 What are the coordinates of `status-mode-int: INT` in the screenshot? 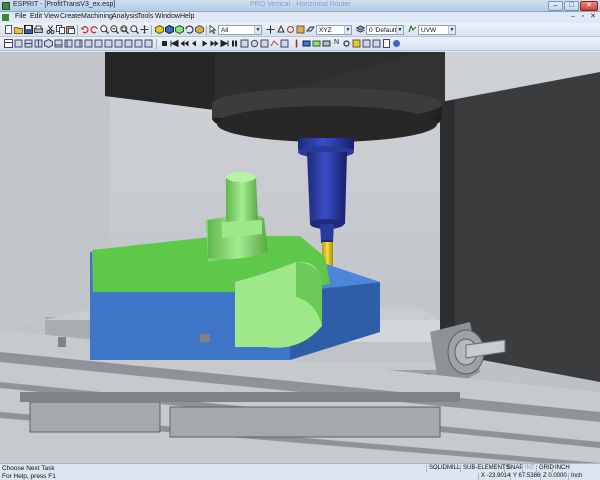 It's located at (528, 468).